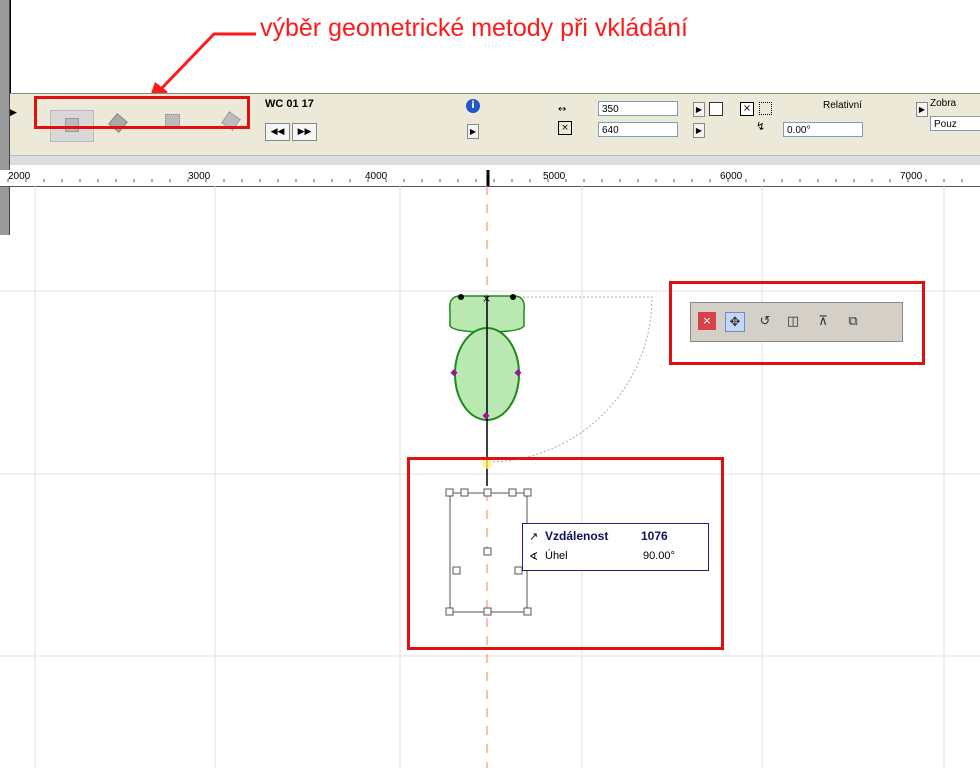  I want to click on height-stepper: ▶, so click(699, 130).